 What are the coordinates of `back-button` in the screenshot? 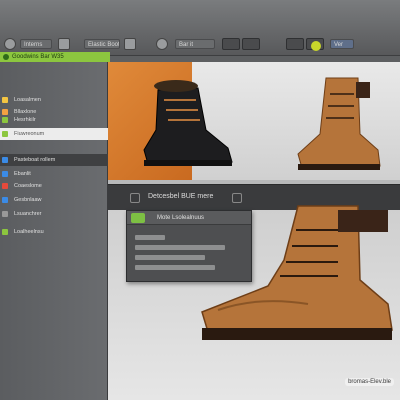 It's located at (231, 44).